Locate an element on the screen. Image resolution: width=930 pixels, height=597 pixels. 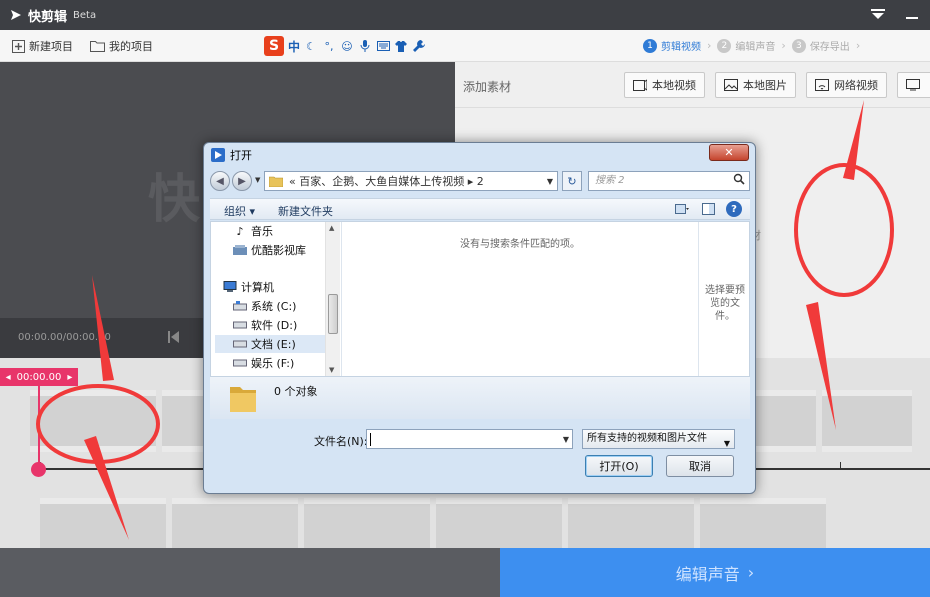
address-current: 2 is located at coordinates (480, 181).